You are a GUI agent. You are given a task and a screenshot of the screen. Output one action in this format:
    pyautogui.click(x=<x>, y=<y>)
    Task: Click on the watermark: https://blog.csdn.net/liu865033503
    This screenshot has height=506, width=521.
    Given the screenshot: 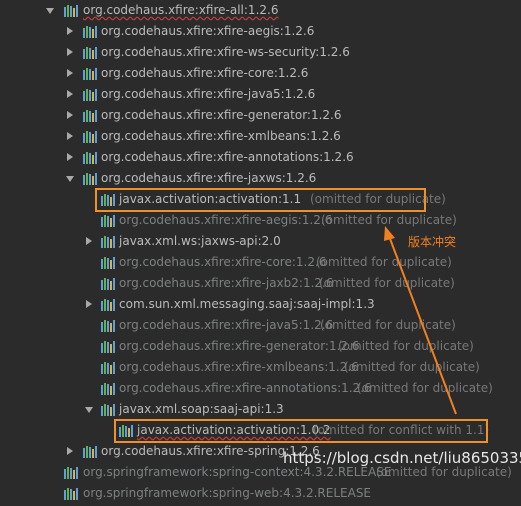 What is the action you would take?
    pyautogui.click(x=402, y=458)
    